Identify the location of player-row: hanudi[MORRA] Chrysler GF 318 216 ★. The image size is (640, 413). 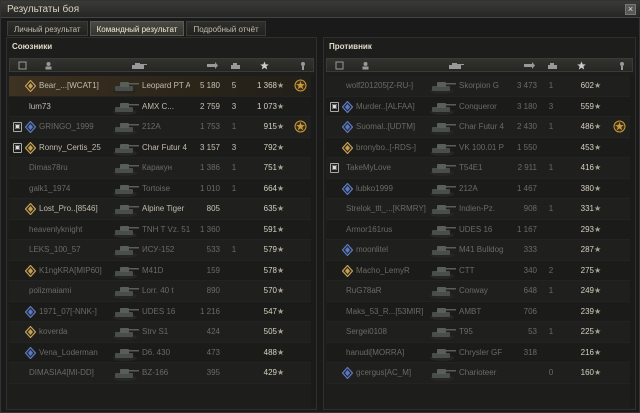
(479, 352).